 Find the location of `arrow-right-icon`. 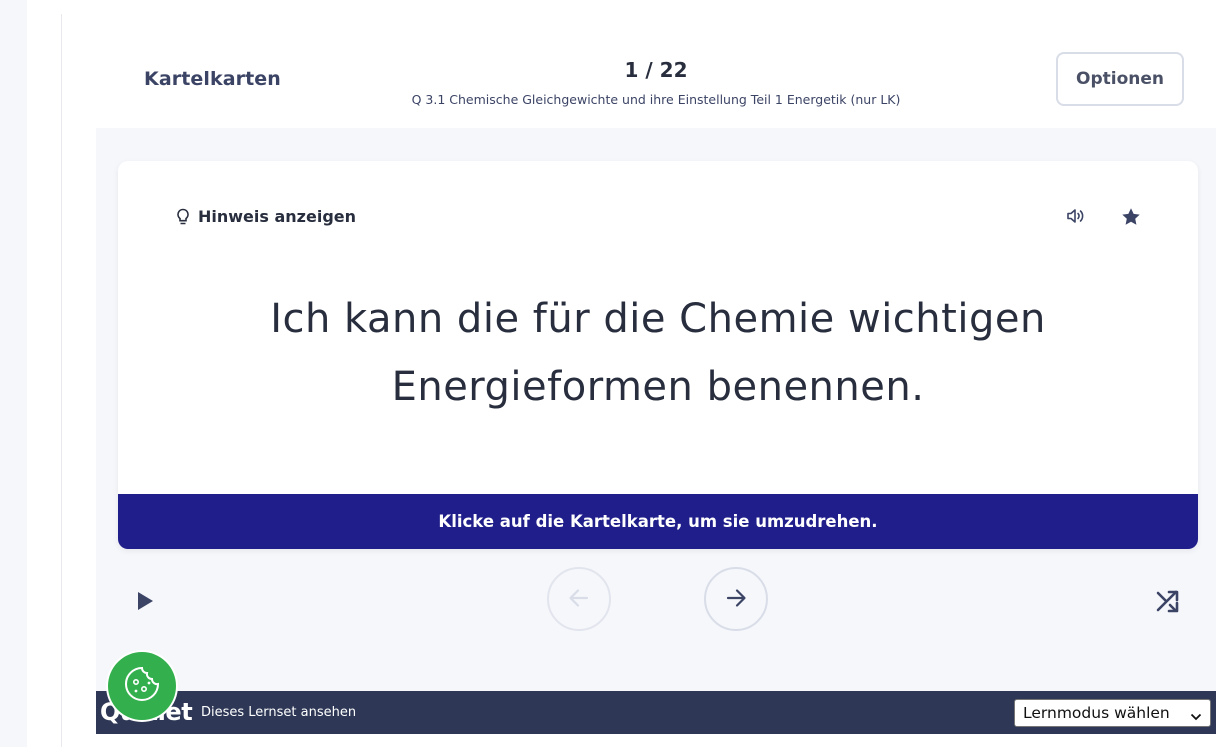

arrow-right-icon is located at coordinates (736, 599).